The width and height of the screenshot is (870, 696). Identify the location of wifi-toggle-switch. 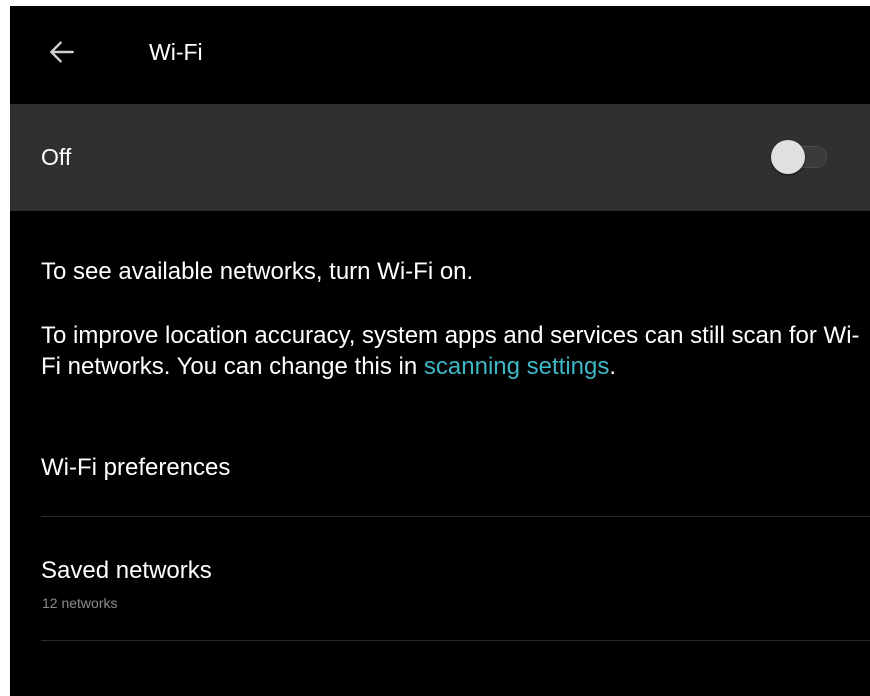
(800, 157).